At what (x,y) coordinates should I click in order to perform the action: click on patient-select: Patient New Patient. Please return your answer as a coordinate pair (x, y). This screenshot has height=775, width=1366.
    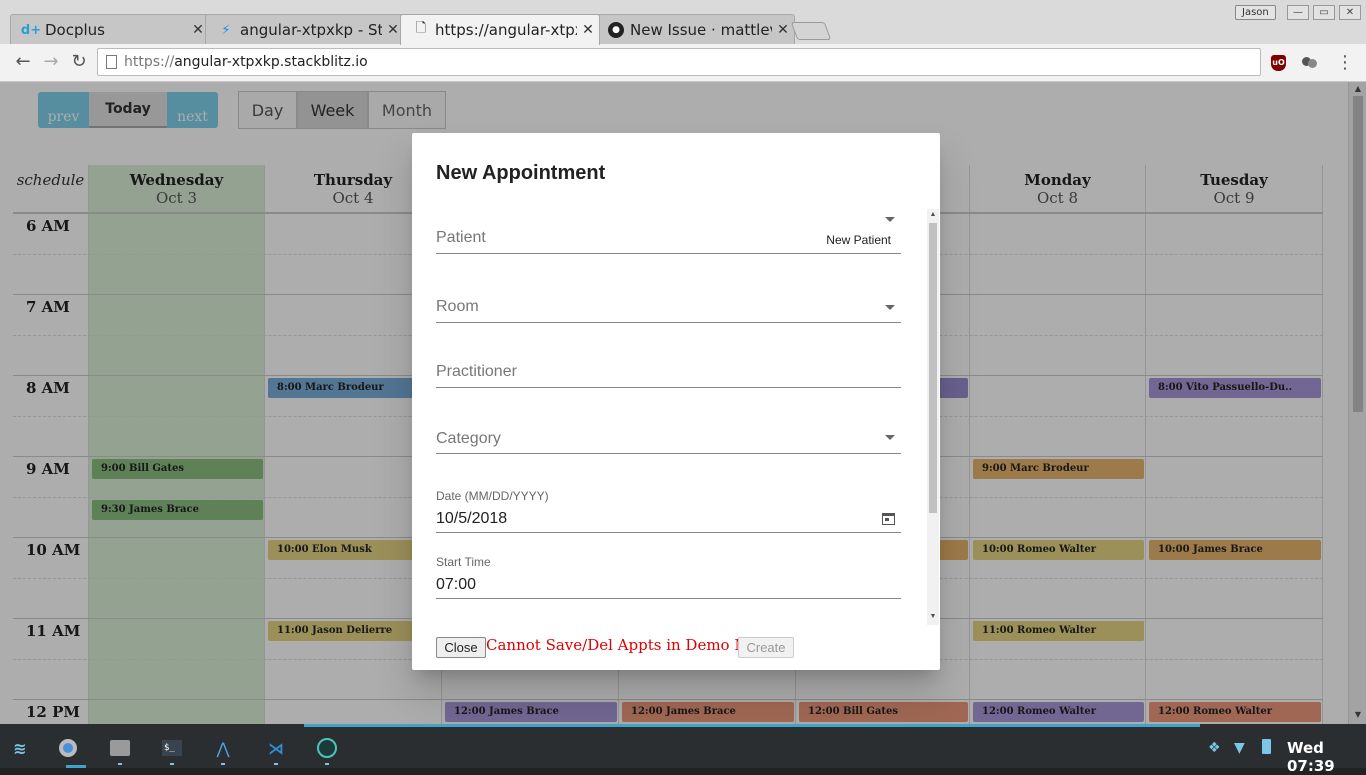
    Looking at the image, I should click on (668, 235).